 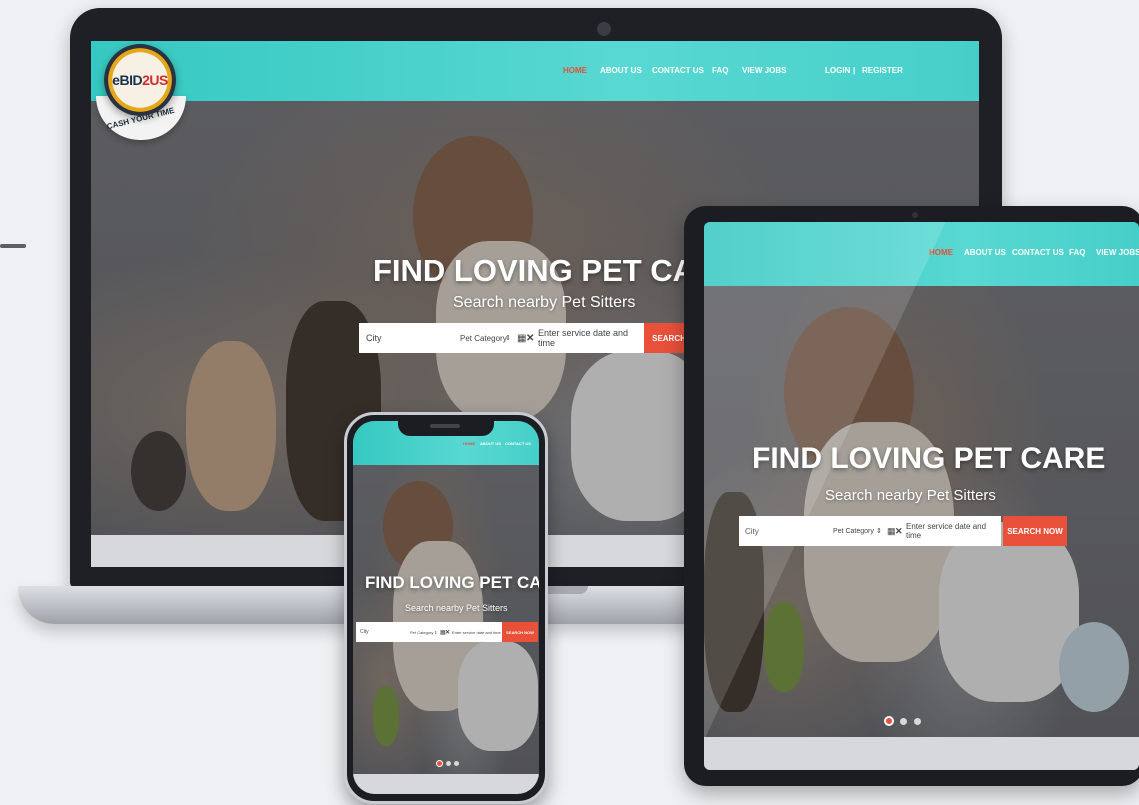 I want to click on brand-logo: eBID2US, so click(x=140, y=80).